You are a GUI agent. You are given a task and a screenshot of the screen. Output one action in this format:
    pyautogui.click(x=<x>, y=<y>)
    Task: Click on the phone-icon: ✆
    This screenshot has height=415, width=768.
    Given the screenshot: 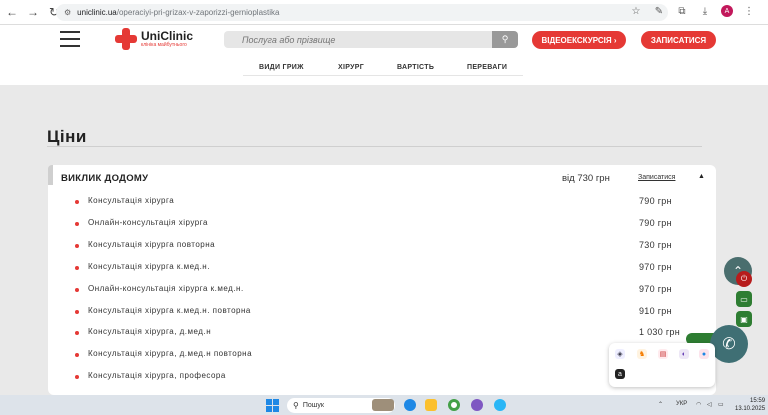 What is the action you would take?
    pyautogui.click(x=729, y=344)
    